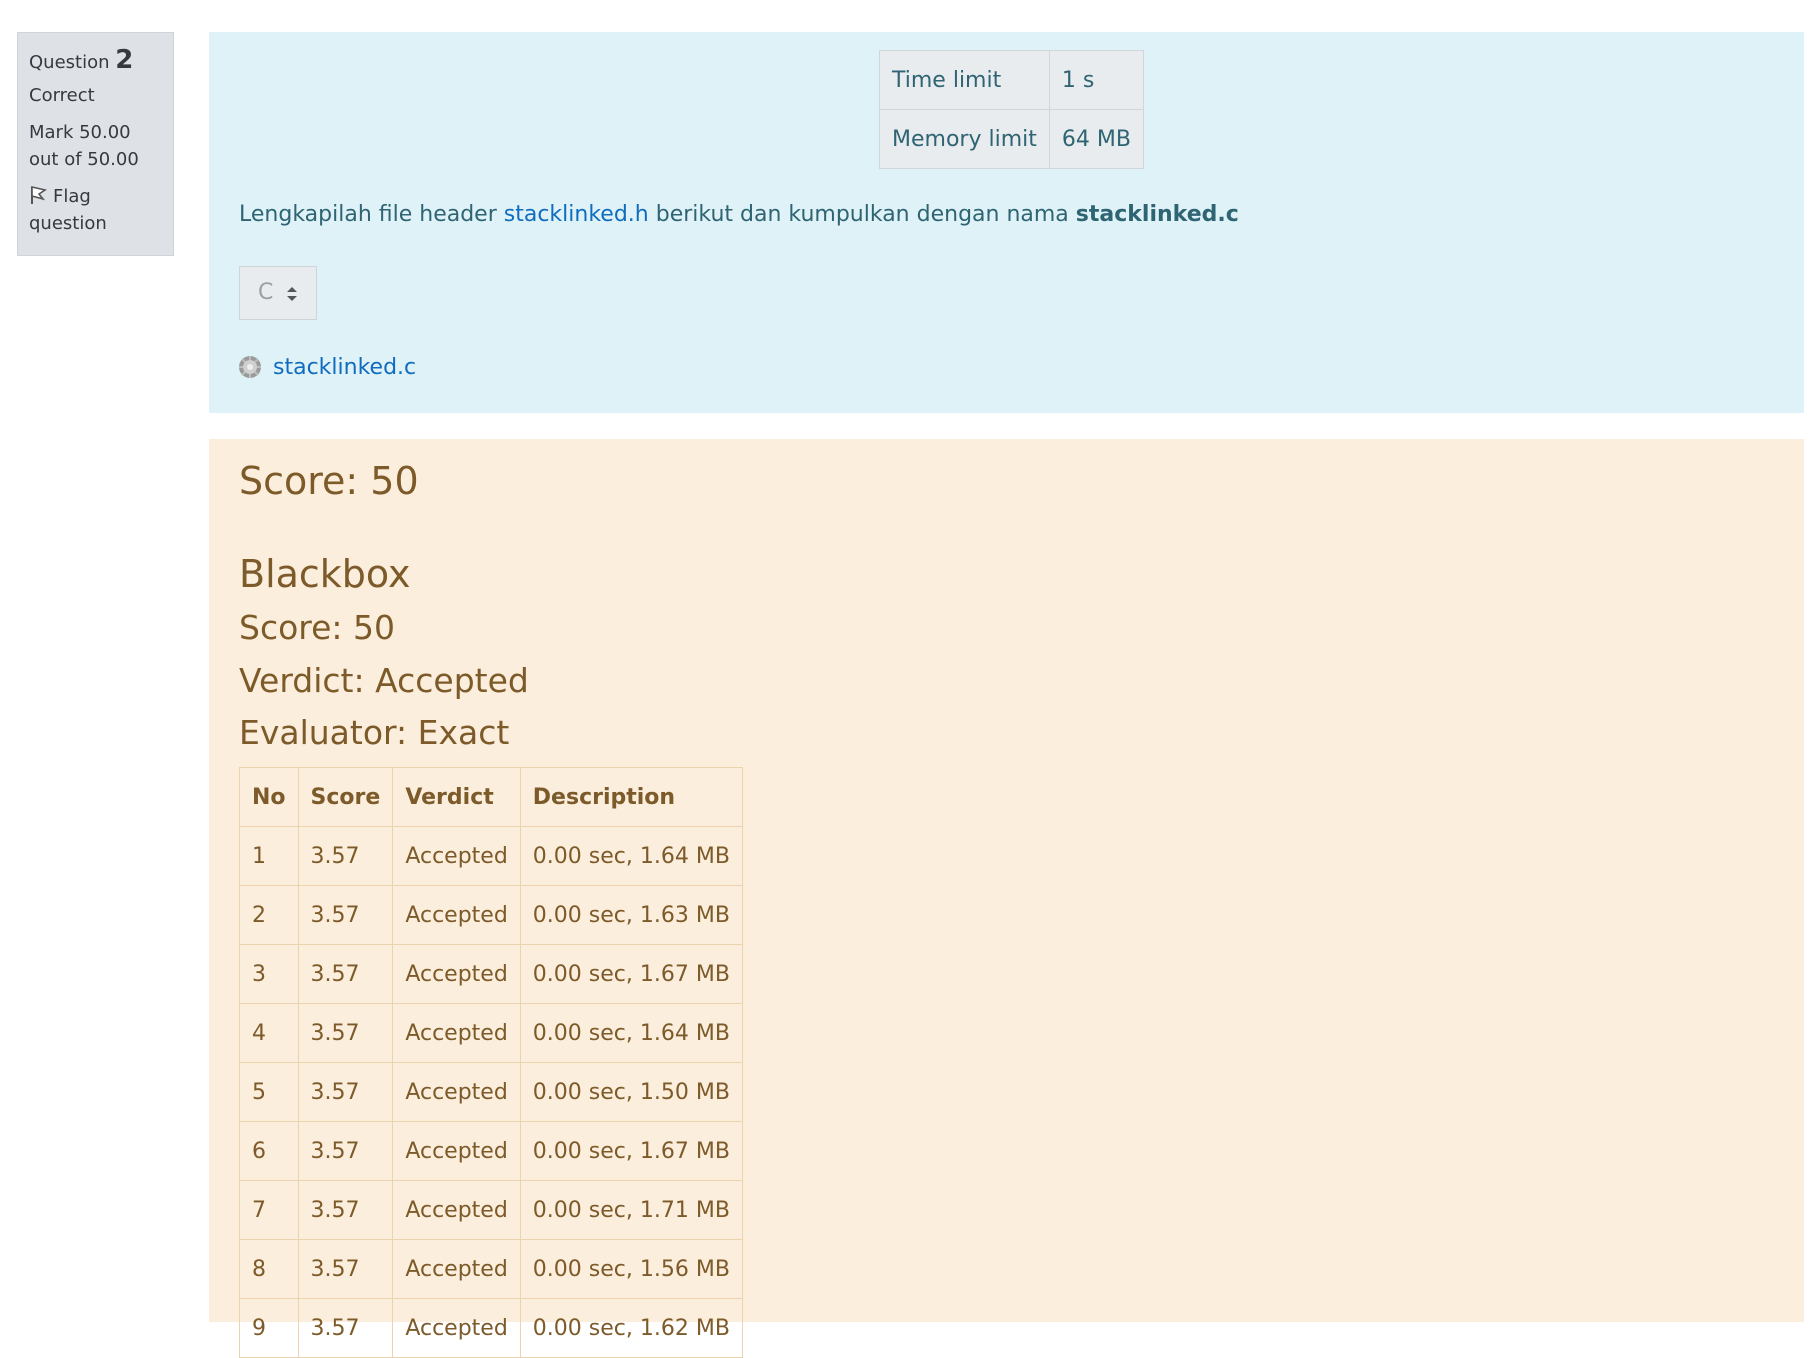  Describe the element at coordinates (964, 80) in the screenshot. I see `time-limit-label: Time limit` at that location.